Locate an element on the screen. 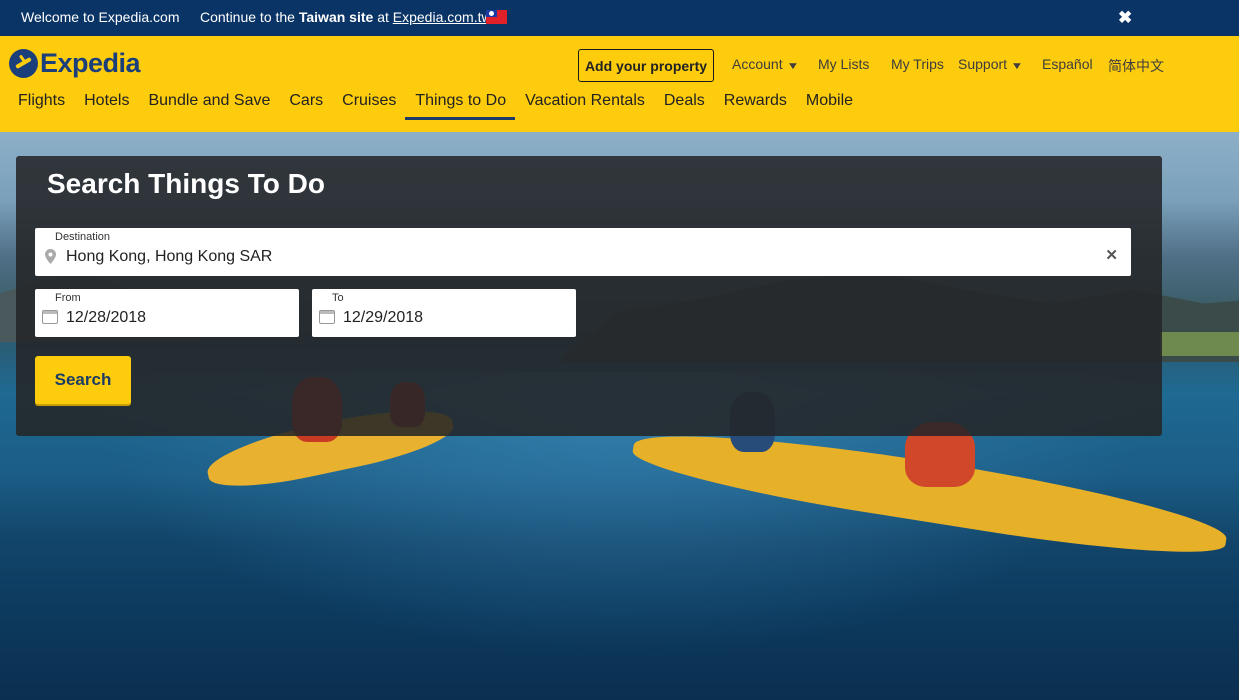 The width and height of the screenshot is (1239, 700). search-title: Search Things To Do is located at coordinates (186, 183).